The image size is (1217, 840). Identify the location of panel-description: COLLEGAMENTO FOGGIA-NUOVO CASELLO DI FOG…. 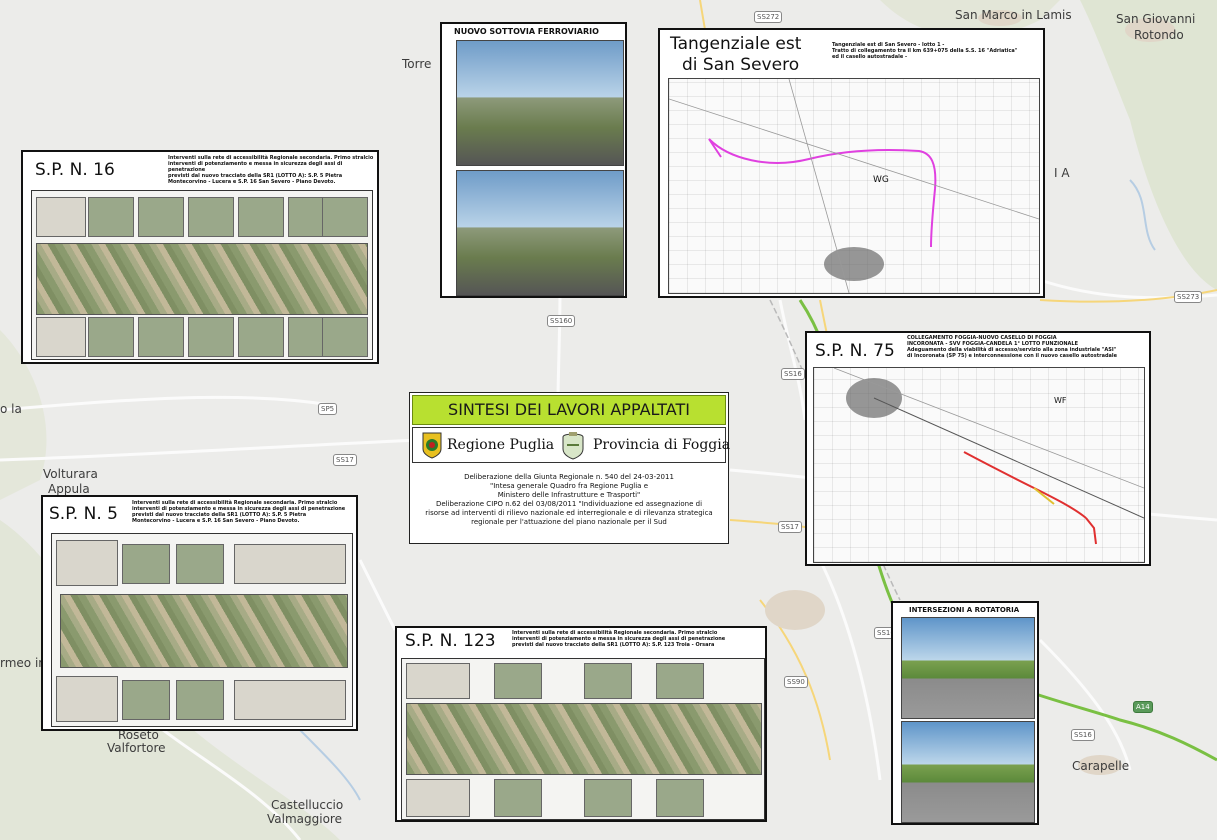
(1012, 347).